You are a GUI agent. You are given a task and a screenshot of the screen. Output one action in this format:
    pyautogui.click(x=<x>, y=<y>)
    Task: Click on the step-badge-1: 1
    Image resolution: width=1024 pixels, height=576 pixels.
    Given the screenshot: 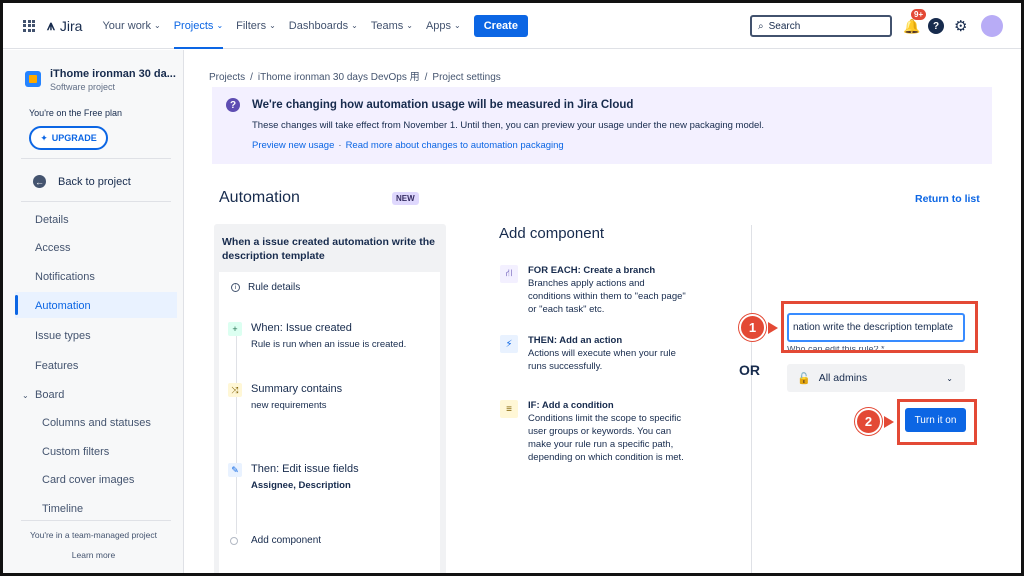 What is the action you would take?
    pyautogui.click(x=752, y=327)
    